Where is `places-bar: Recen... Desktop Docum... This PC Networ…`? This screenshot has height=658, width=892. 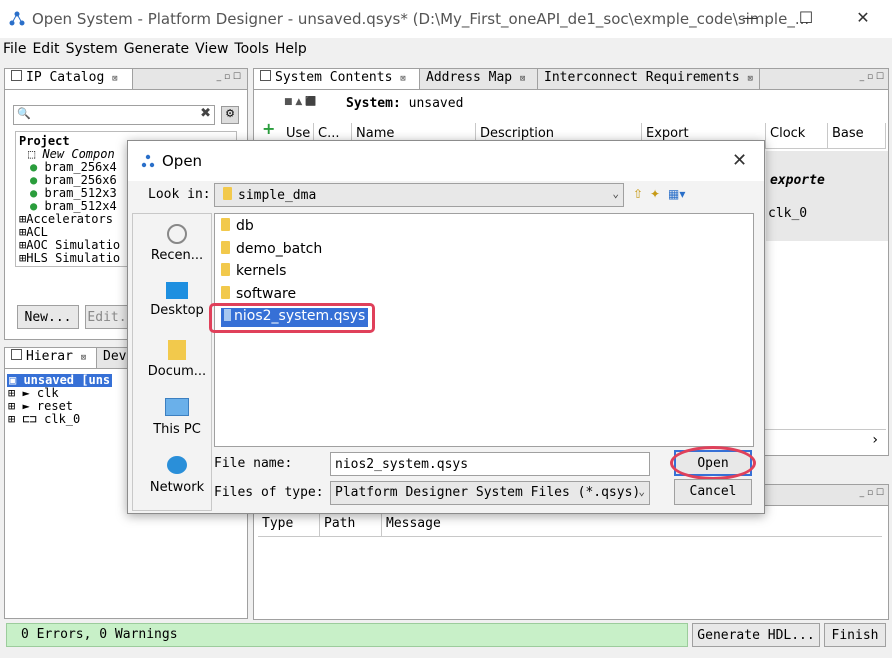
places-bar: Recen... Desktop Docum... This PC Networ… is located at coordinates (172, 362).